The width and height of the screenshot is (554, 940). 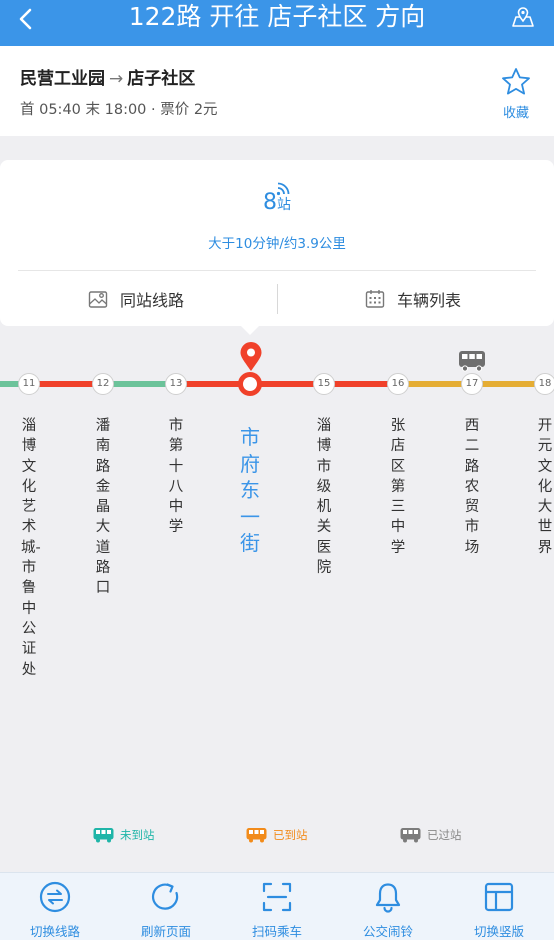 I want to click on favorite-label: 收藏, so click(x=515, y=113).